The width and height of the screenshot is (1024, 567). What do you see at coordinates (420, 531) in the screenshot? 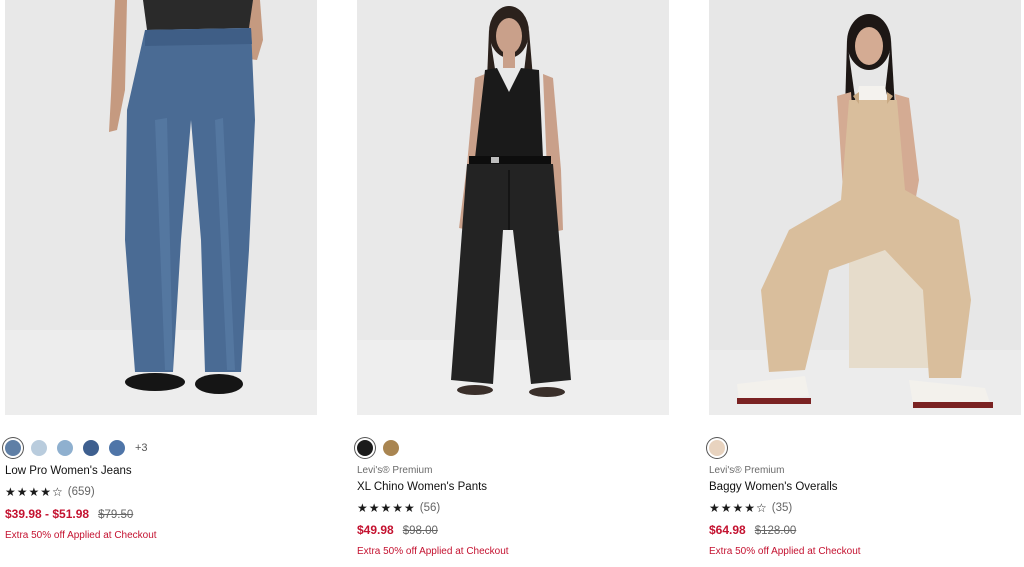
I see `original-price: $98.00` at bounding box center [420, 531].